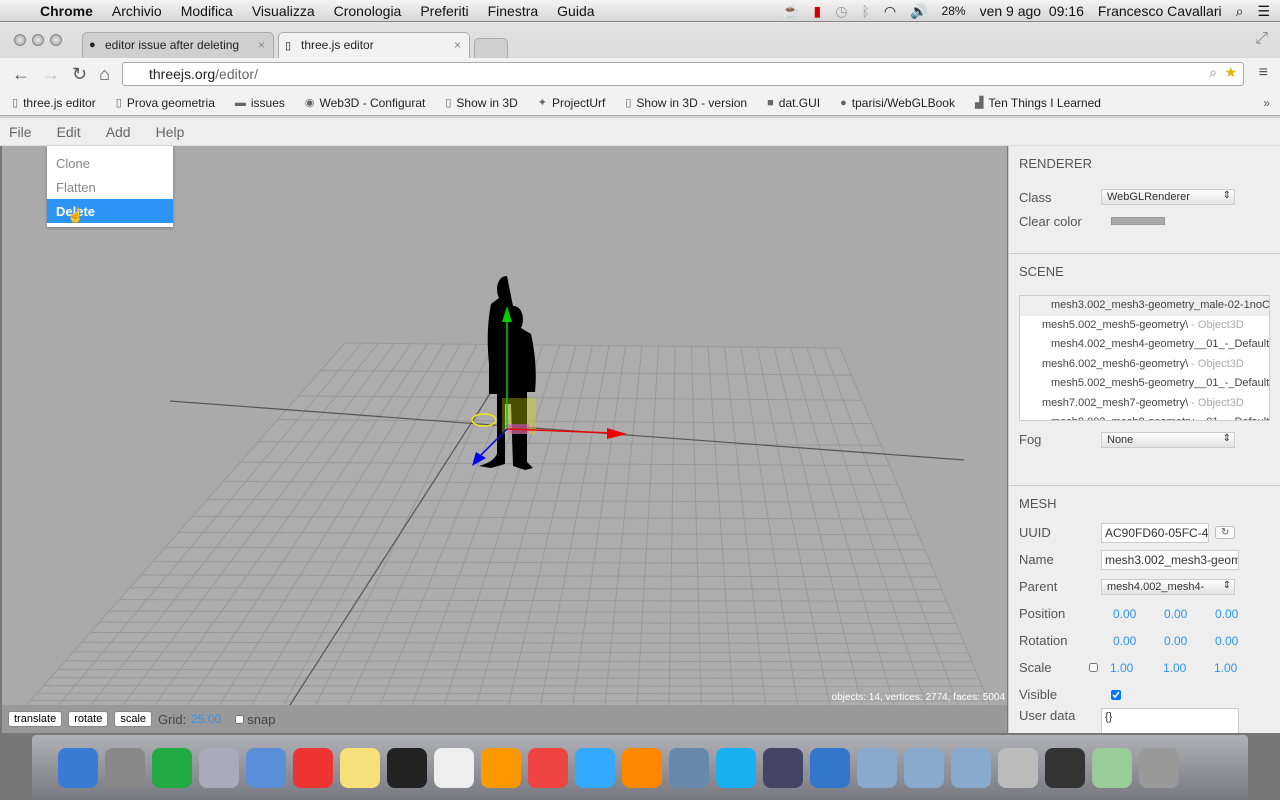  Describe the element at coordinates (240, 719) in the screenshot. I see `snap-checkbox` at that location.